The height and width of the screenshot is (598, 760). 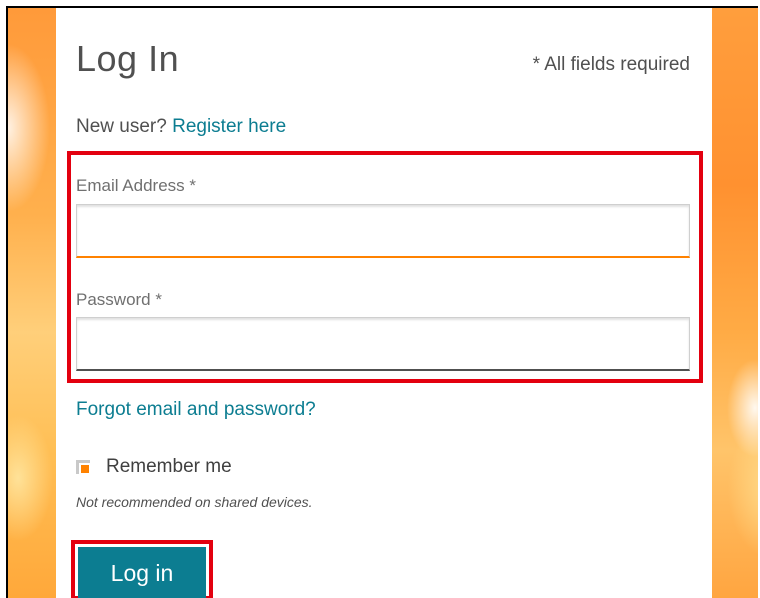 I want to click on new-user-text: New user?, so click(x=121, y=126).